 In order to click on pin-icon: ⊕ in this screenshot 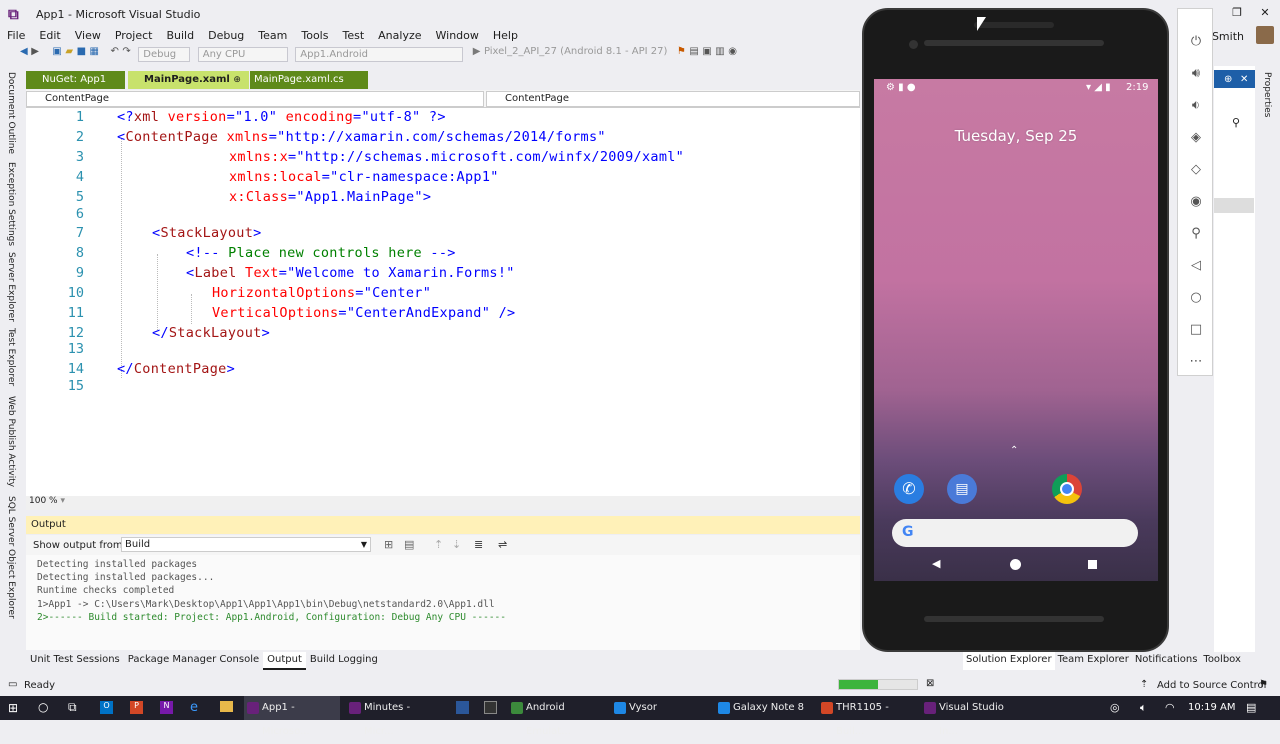, I will do `click(1228, 79)`.